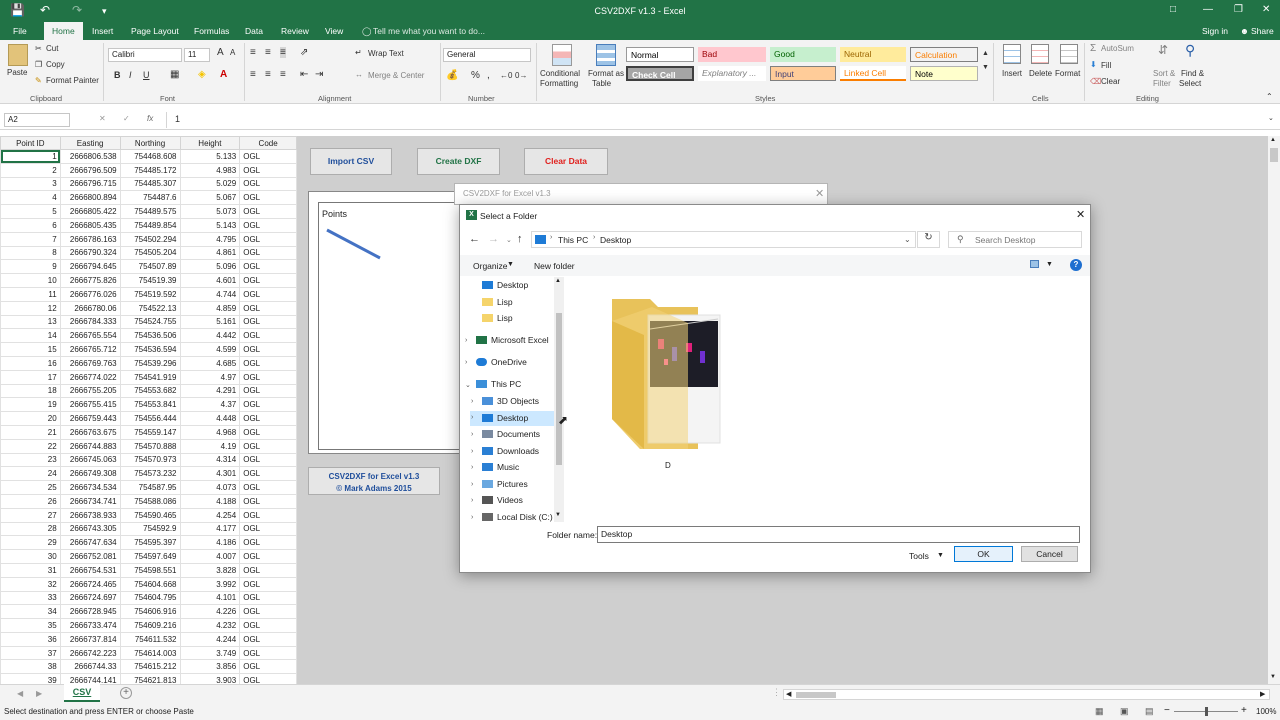 This screenshot has height=720, width=1280. Describe the element at coordinates (985, 53) in the screenshot. I see `styles-scroll-up-icon: ▲` at that location.